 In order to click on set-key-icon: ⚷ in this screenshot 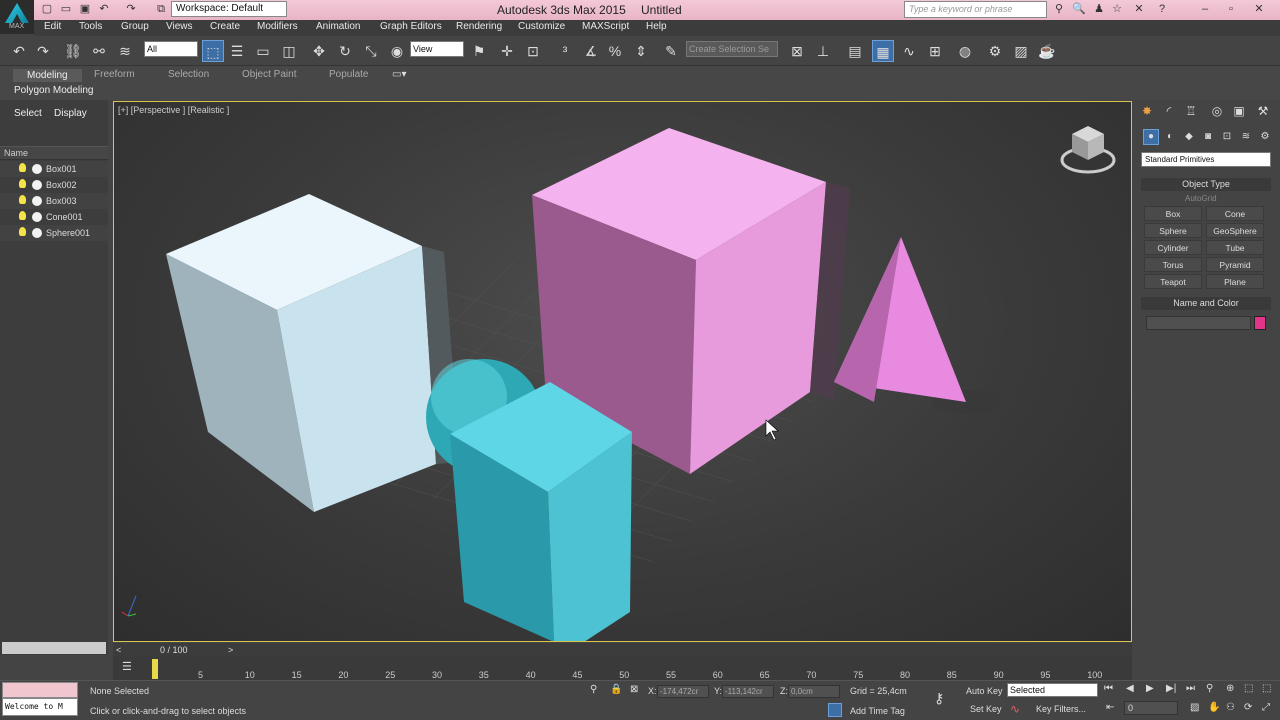, I will do `click(939, 698)`.